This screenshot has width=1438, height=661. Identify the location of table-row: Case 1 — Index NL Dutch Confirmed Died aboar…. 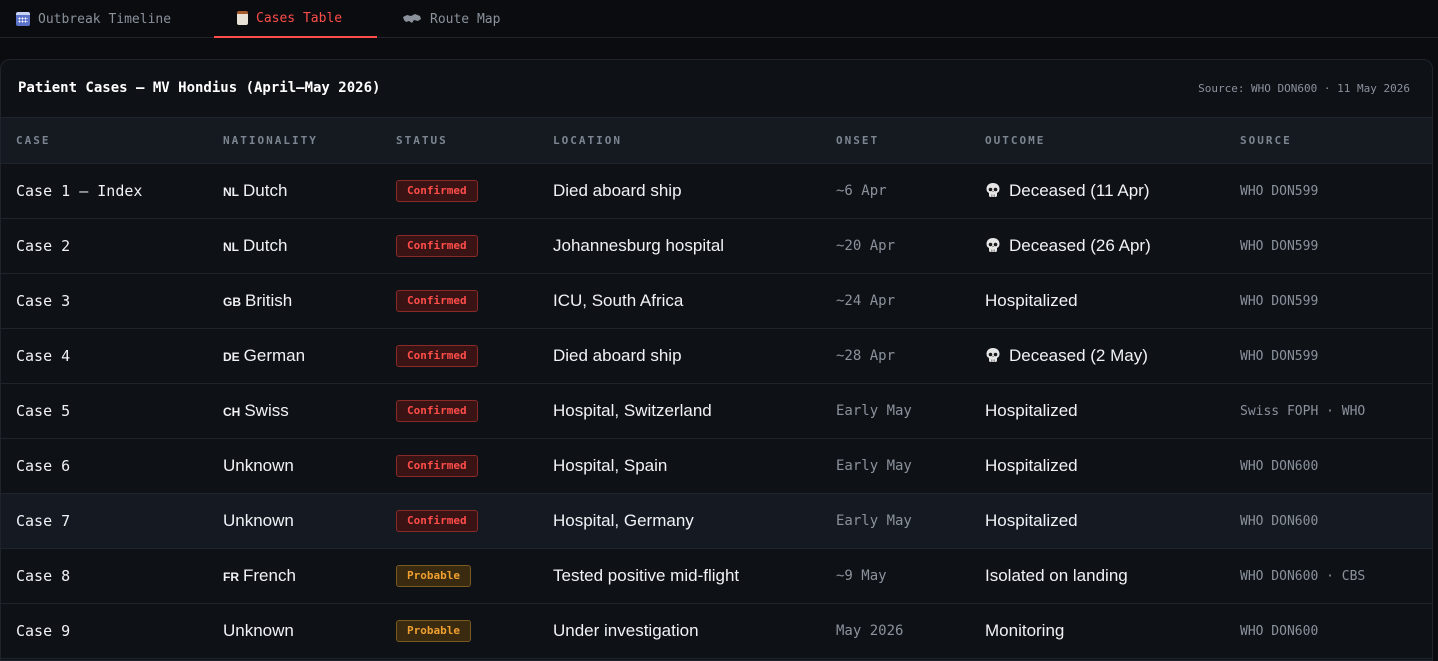
(716, 191).